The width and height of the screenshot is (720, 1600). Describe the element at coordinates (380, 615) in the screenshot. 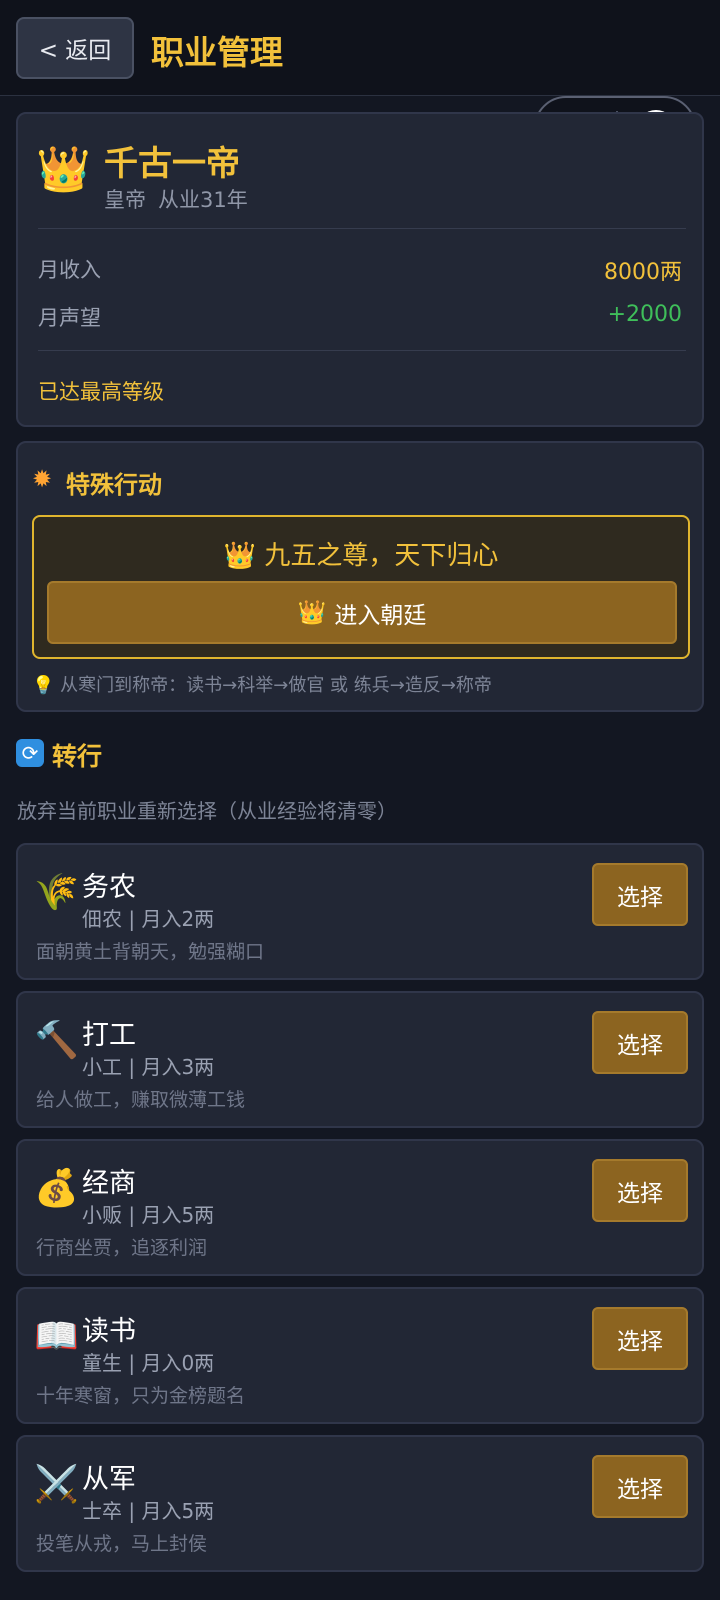

I see `enter-court-label: 进入朝廷` at that location.